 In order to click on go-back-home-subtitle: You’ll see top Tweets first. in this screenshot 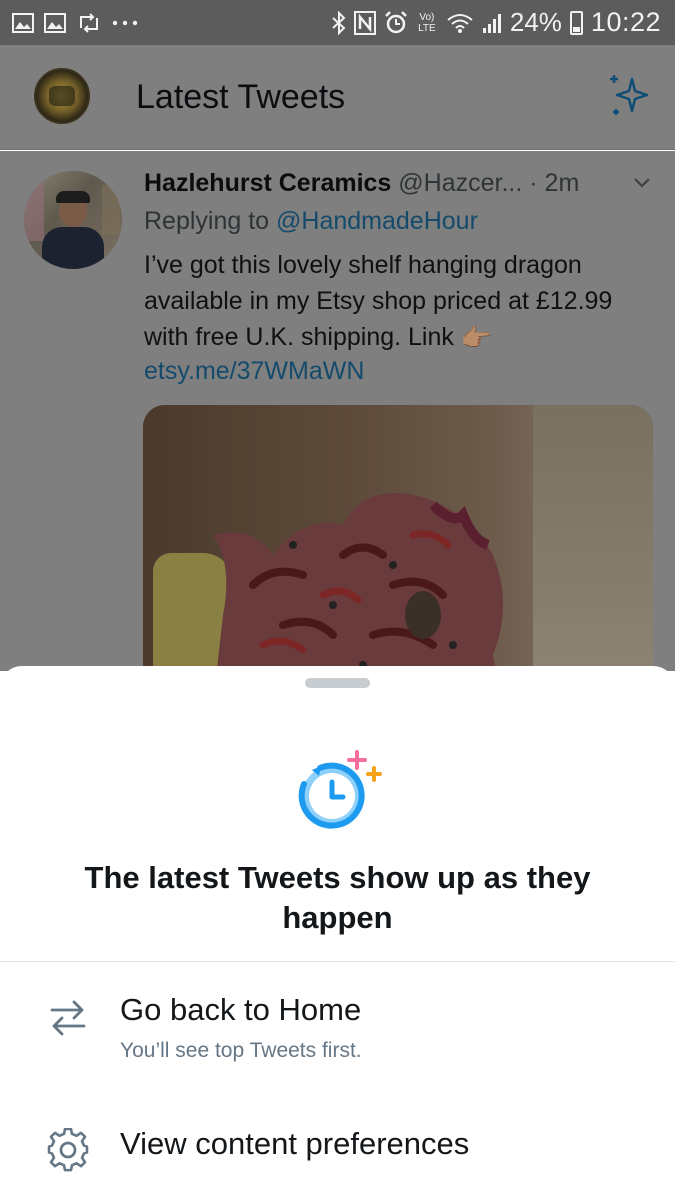, I will do `click(241, 1050)`.